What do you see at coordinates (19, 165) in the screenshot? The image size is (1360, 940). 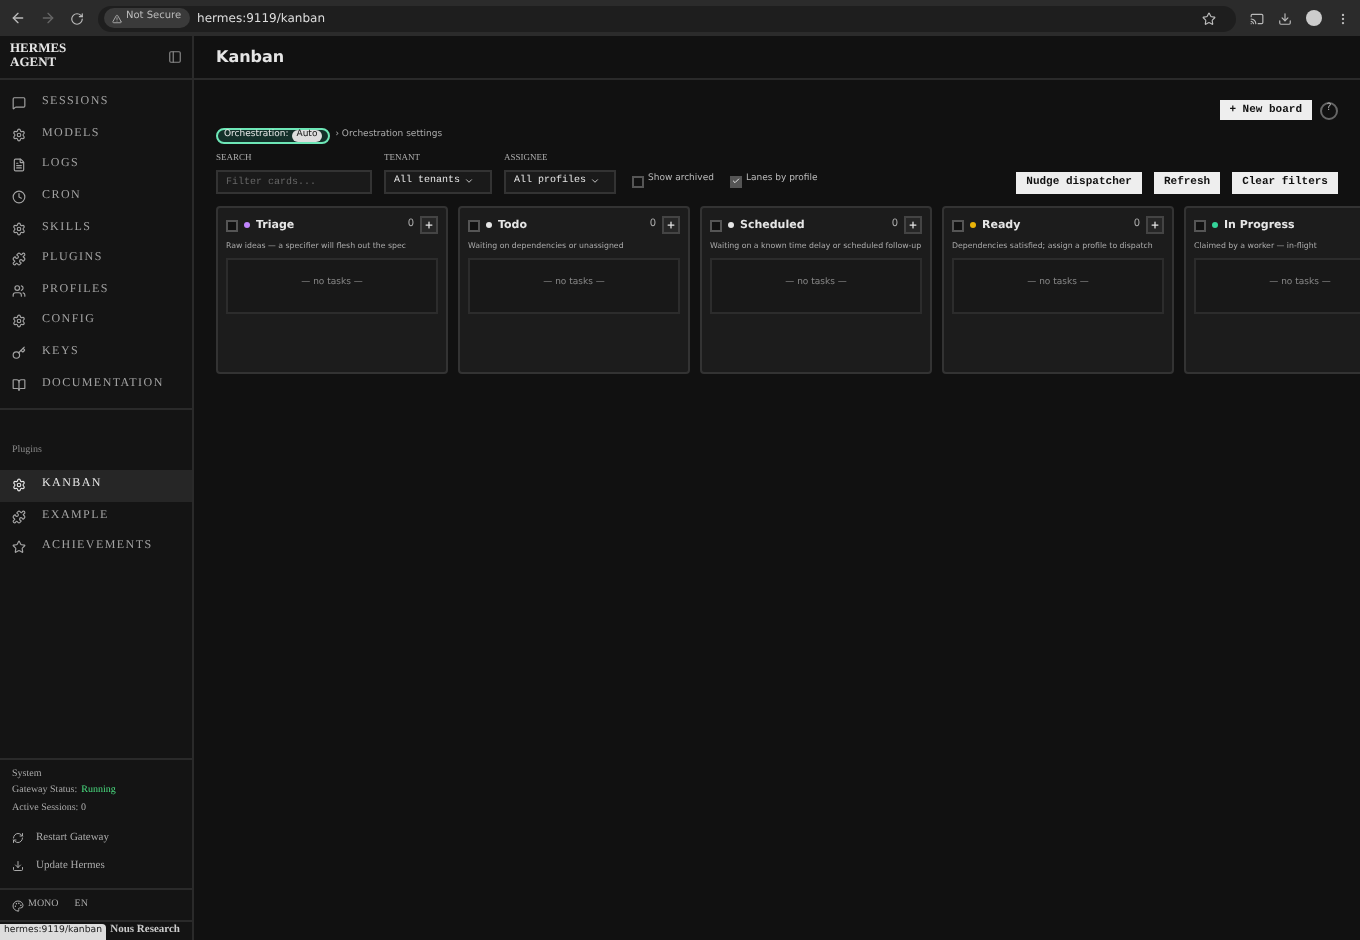 I see `document-icon` at bounding box center [19, 165].